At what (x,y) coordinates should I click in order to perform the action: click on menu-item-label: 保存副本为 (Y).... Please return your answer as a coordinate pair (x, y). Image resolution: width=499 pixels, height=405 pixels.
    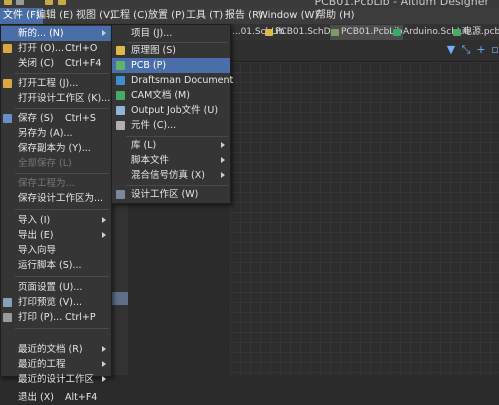
    Looking at the image, I should click on (54, 148).